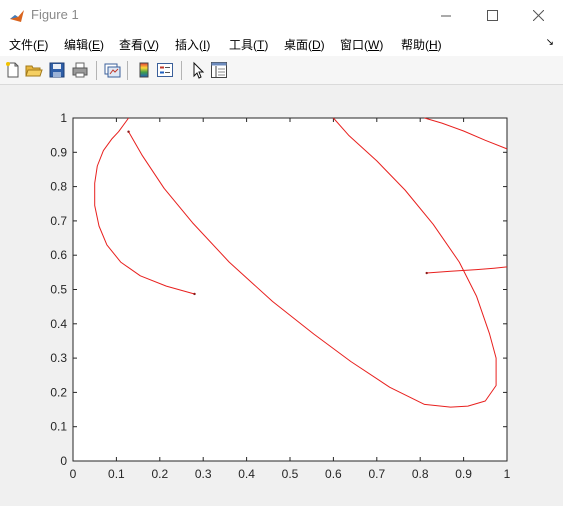  Describe the element at coordinates (159, 474) in the screenshot. I see `x-tick-label: 0.2` at that location.